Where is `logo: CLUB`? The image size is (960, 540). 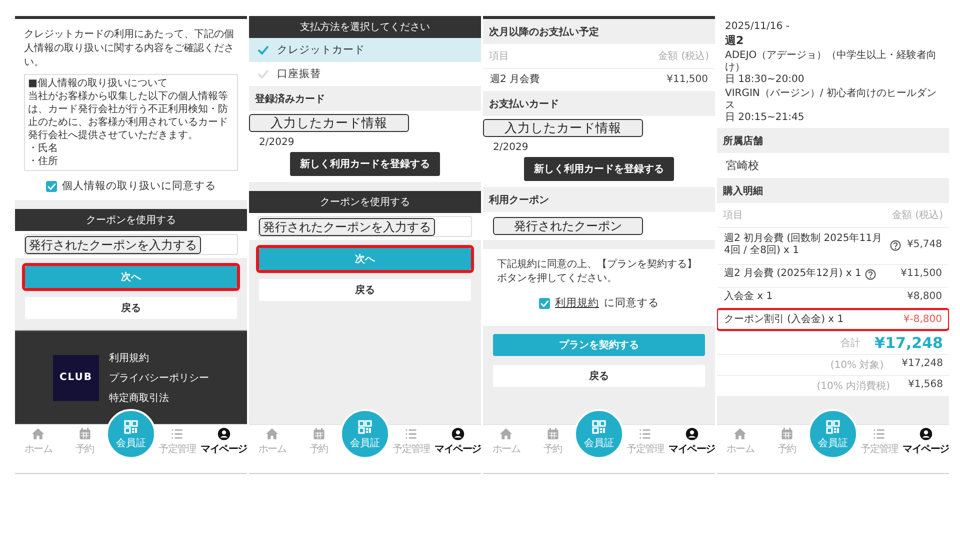
logo: CLUB is located at coordinates (76, 377).